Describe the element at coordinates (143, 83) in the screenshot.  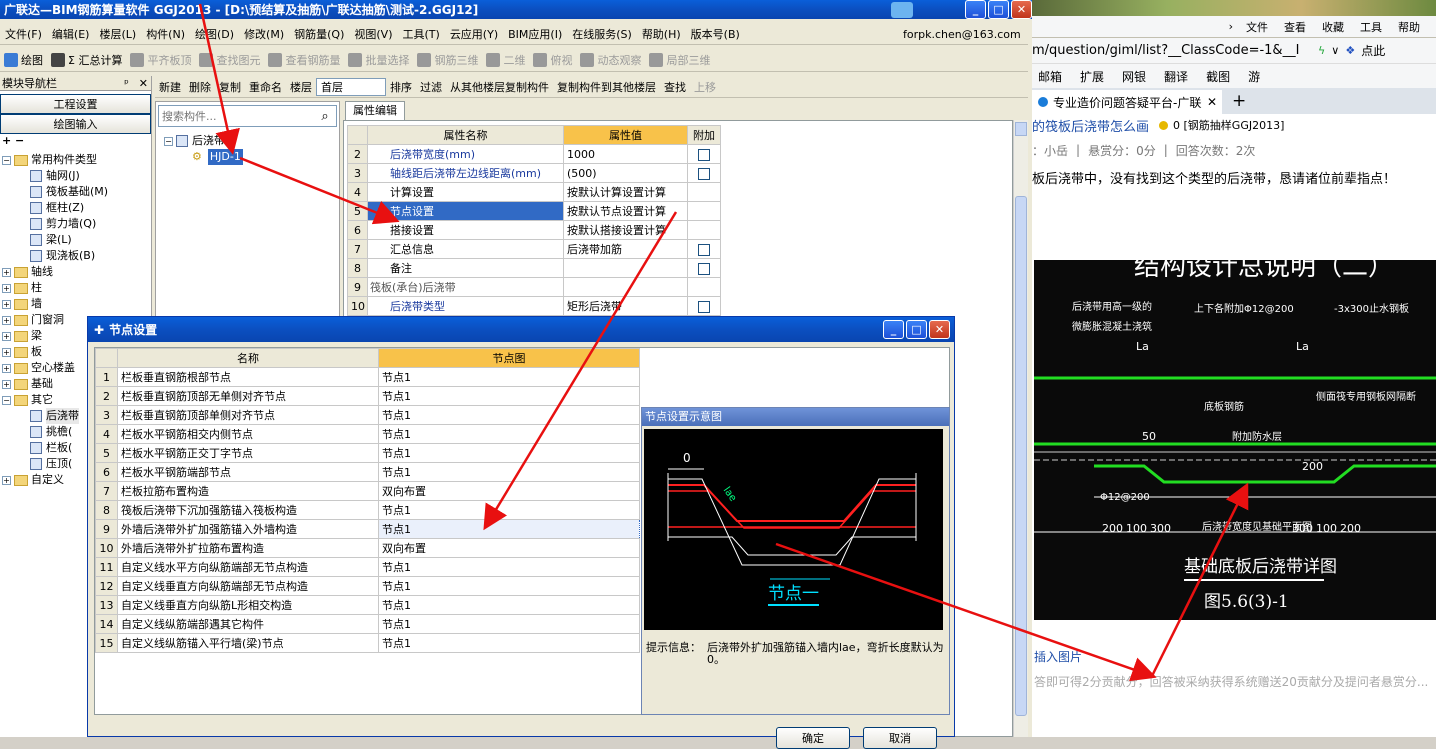
I see `nav-close-icon: ✕` at that location.